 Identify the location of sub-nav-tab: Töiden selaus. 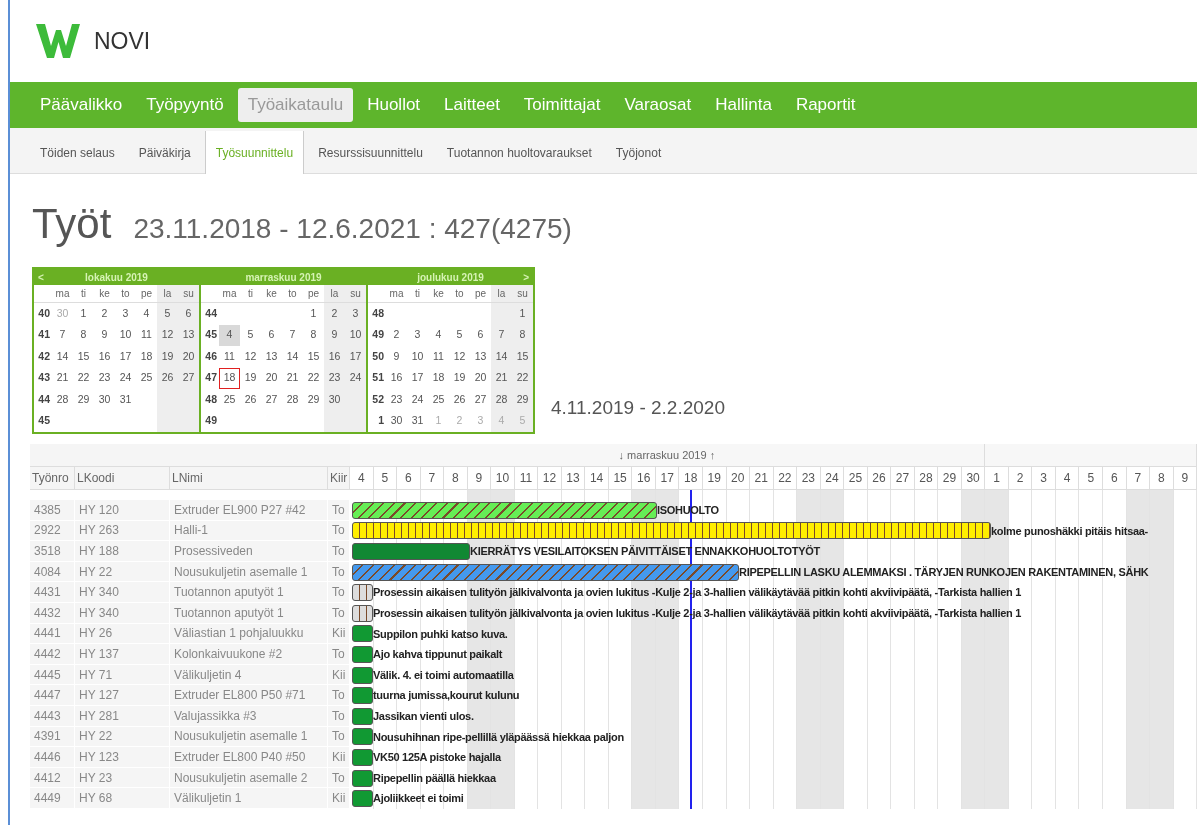
(77, 153).